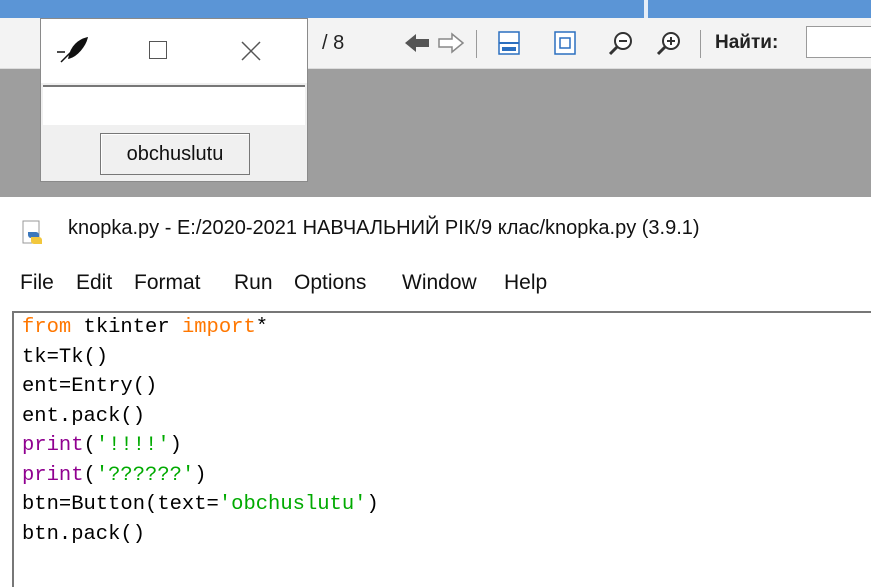  What do you see at coordinates (37, 283) in the screenshot?
I see `menu-file: File` at bounding box center [37, 283].